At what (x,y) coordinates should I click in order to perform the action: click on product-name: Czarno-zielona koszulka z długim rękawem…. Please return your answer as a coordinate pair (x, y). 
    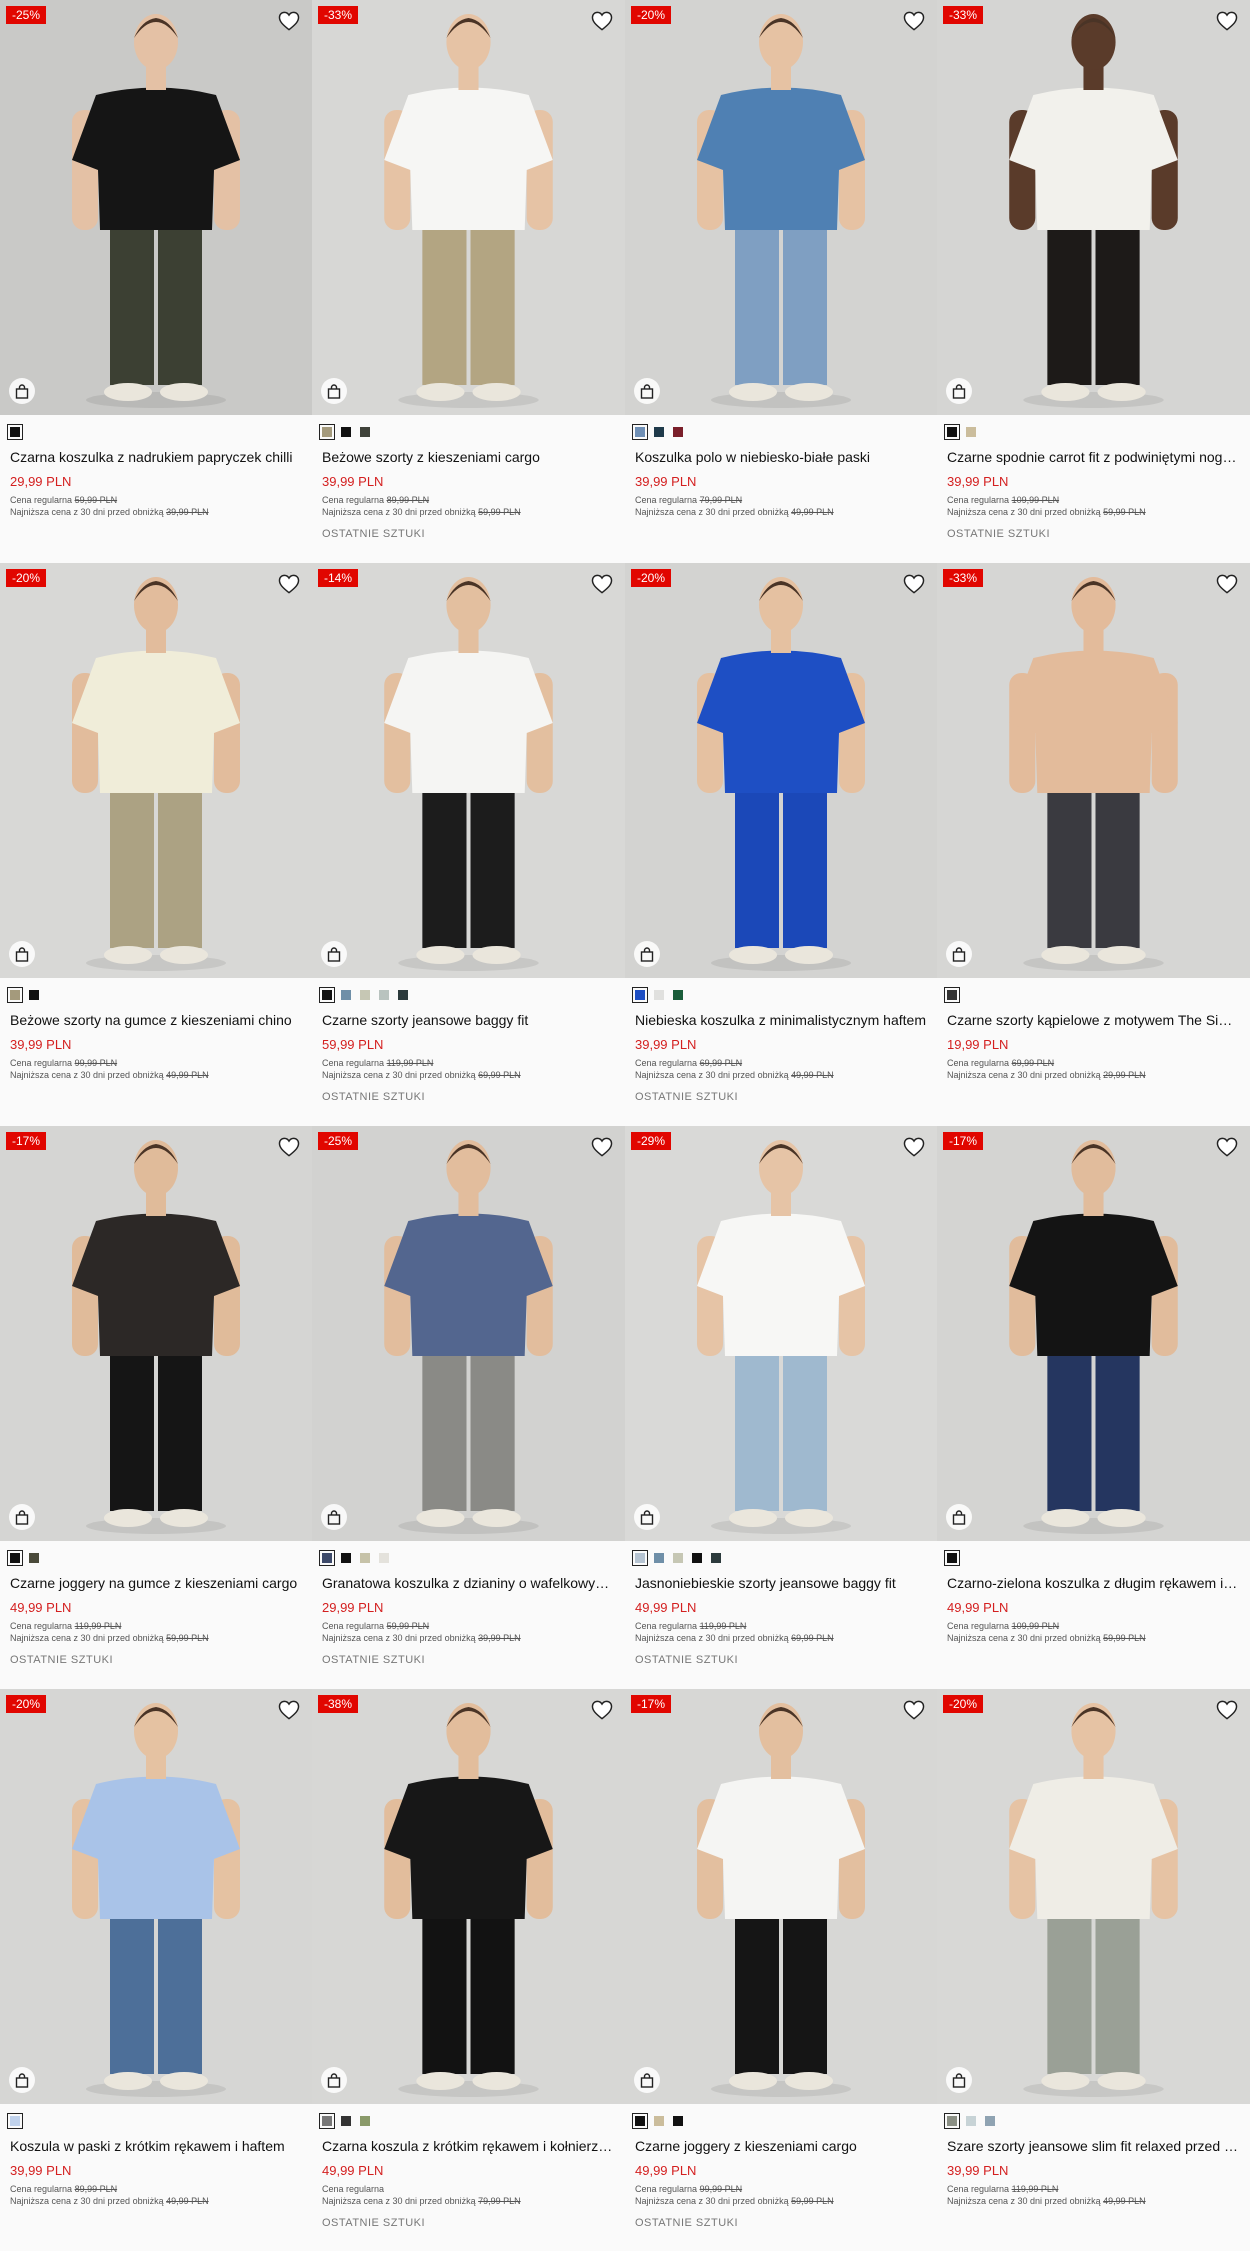
    Looking at the image, I should click on (1093, 1583).